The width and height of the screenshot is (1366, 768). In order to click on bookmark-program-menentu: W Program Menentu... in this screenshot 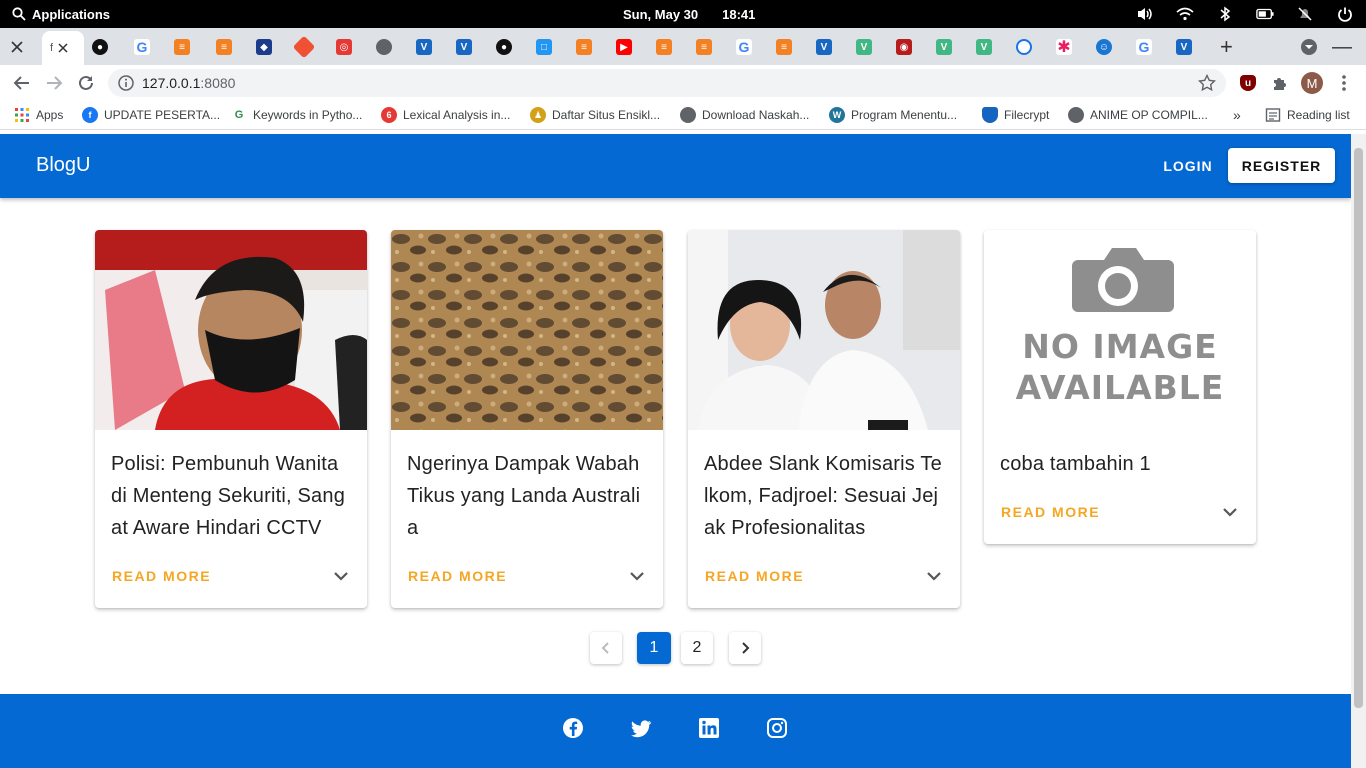, I will do `click(893, 115)`.